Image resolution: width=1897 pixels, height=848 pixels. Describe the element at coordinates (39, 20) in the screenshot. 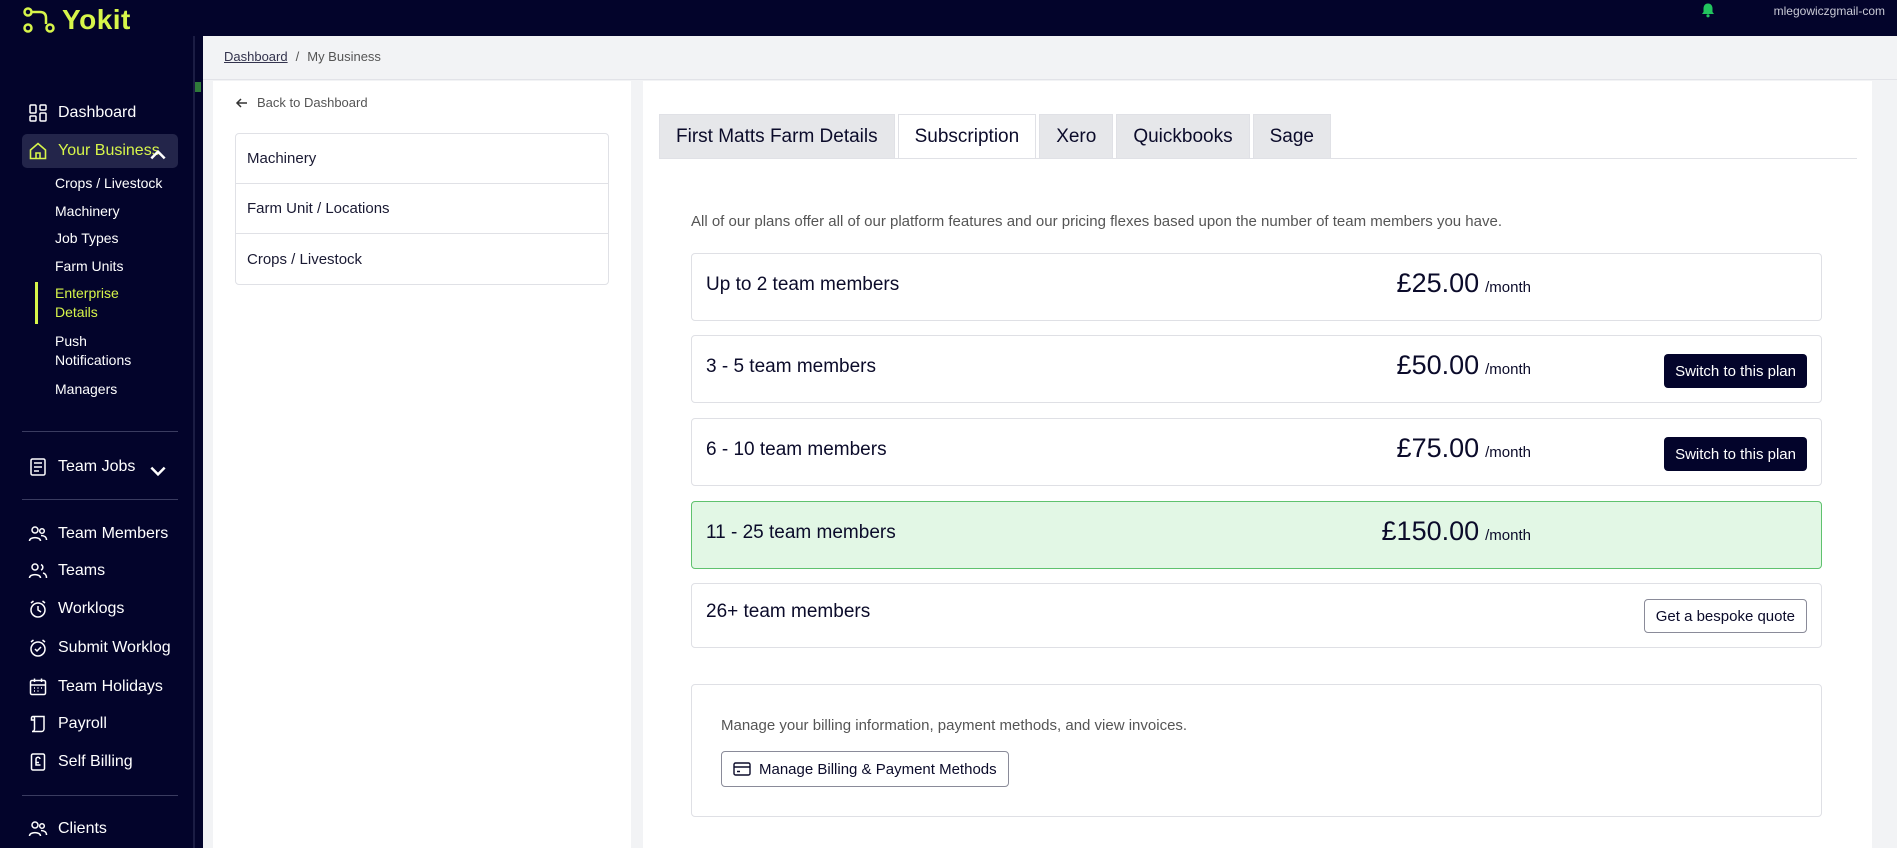

I see `logo-icon` at that location.